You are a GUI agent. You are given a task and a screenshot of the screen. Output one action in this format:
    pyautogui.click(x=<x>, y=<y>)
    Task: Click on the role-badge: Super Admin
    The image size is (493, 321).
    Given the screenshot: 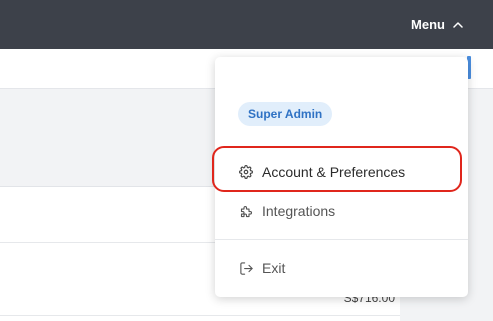 What is the action you would take?
    pyautogui.click(x=285, y=114)
    